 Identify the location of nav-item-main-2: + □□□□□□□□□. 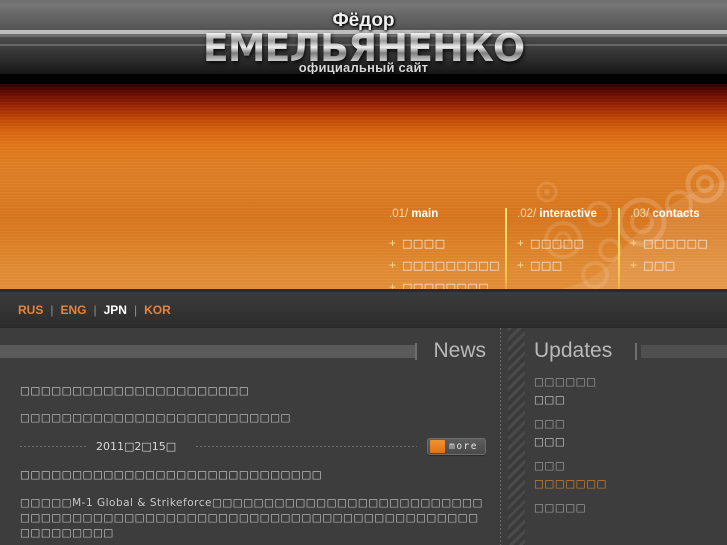
(447, 265).